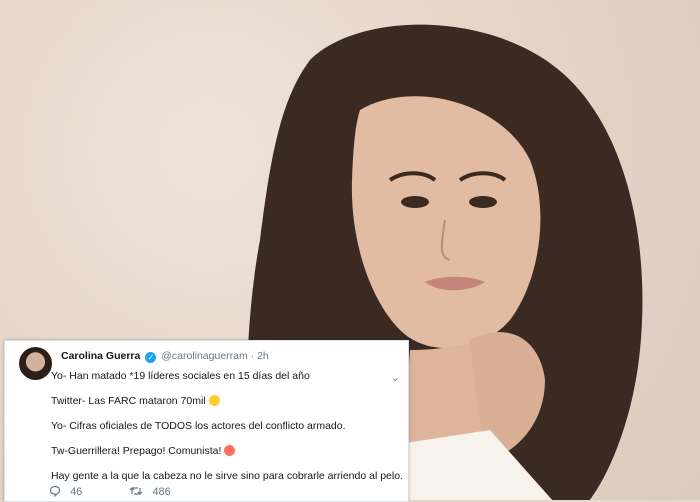  What do you see at coordinates (204, 356) in the screenshot?
I see `author-handle: @carolinaguerram` at bounding box center [204, 356].